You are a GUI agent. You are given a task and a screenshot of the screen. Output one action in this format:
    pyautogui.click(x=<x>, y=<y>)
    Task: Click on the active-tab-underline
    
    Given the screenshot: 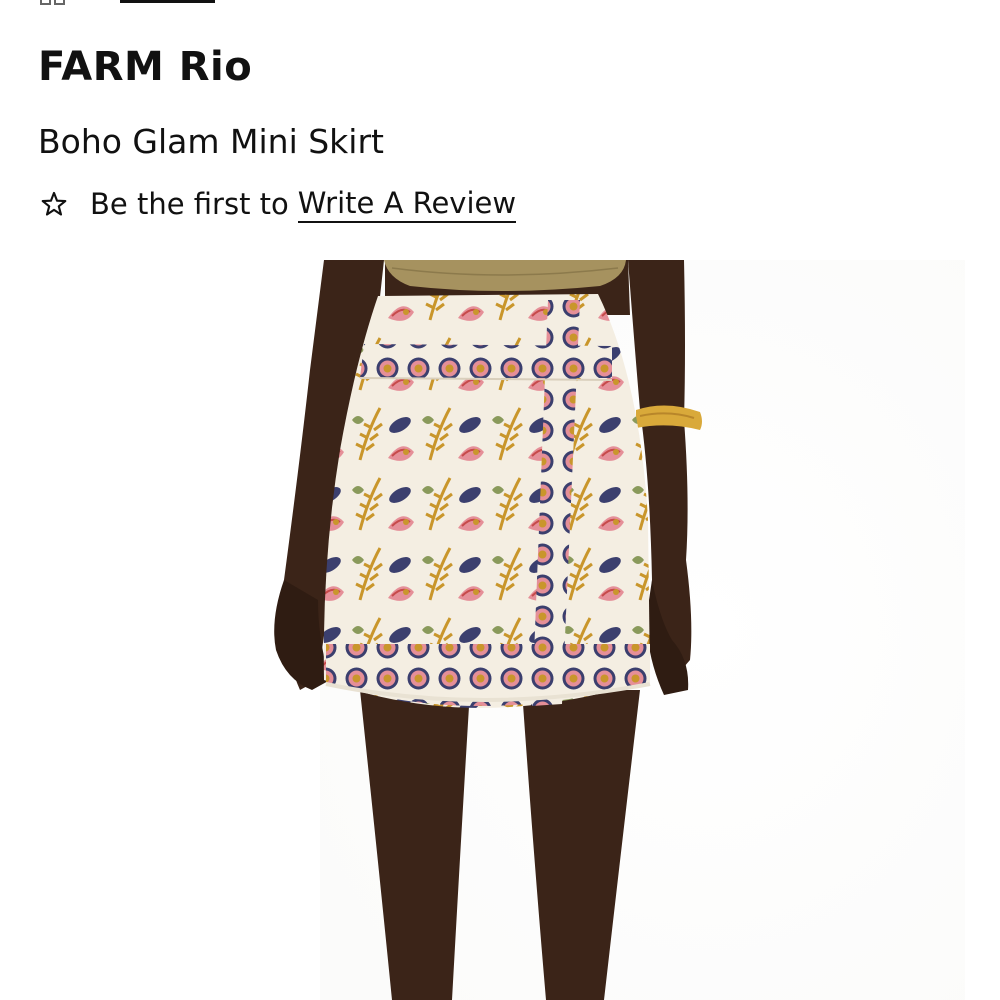 What is the action you would take?
    pyautogui.click(x=167, y=1)
    